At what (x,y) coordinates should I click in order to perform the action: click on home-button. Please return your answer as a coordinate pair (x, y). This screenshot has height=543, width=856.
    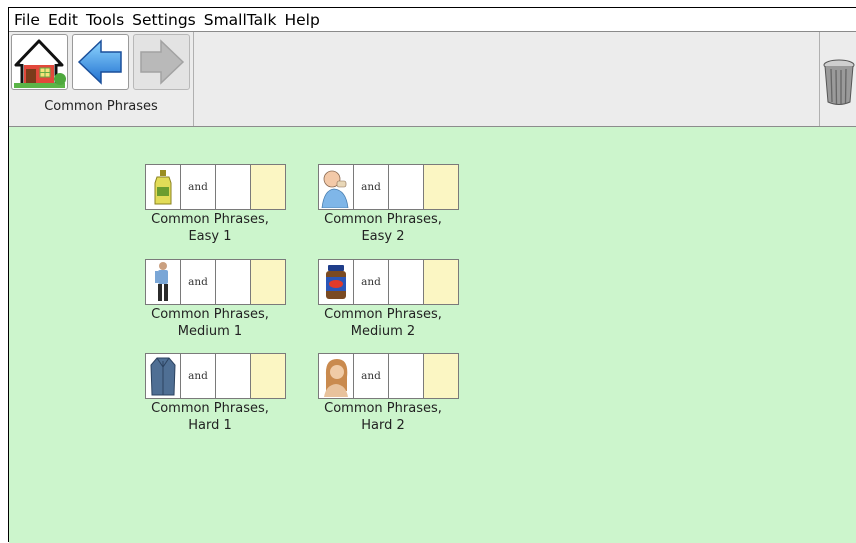
    Looking at the image, I should click on (39, 62).